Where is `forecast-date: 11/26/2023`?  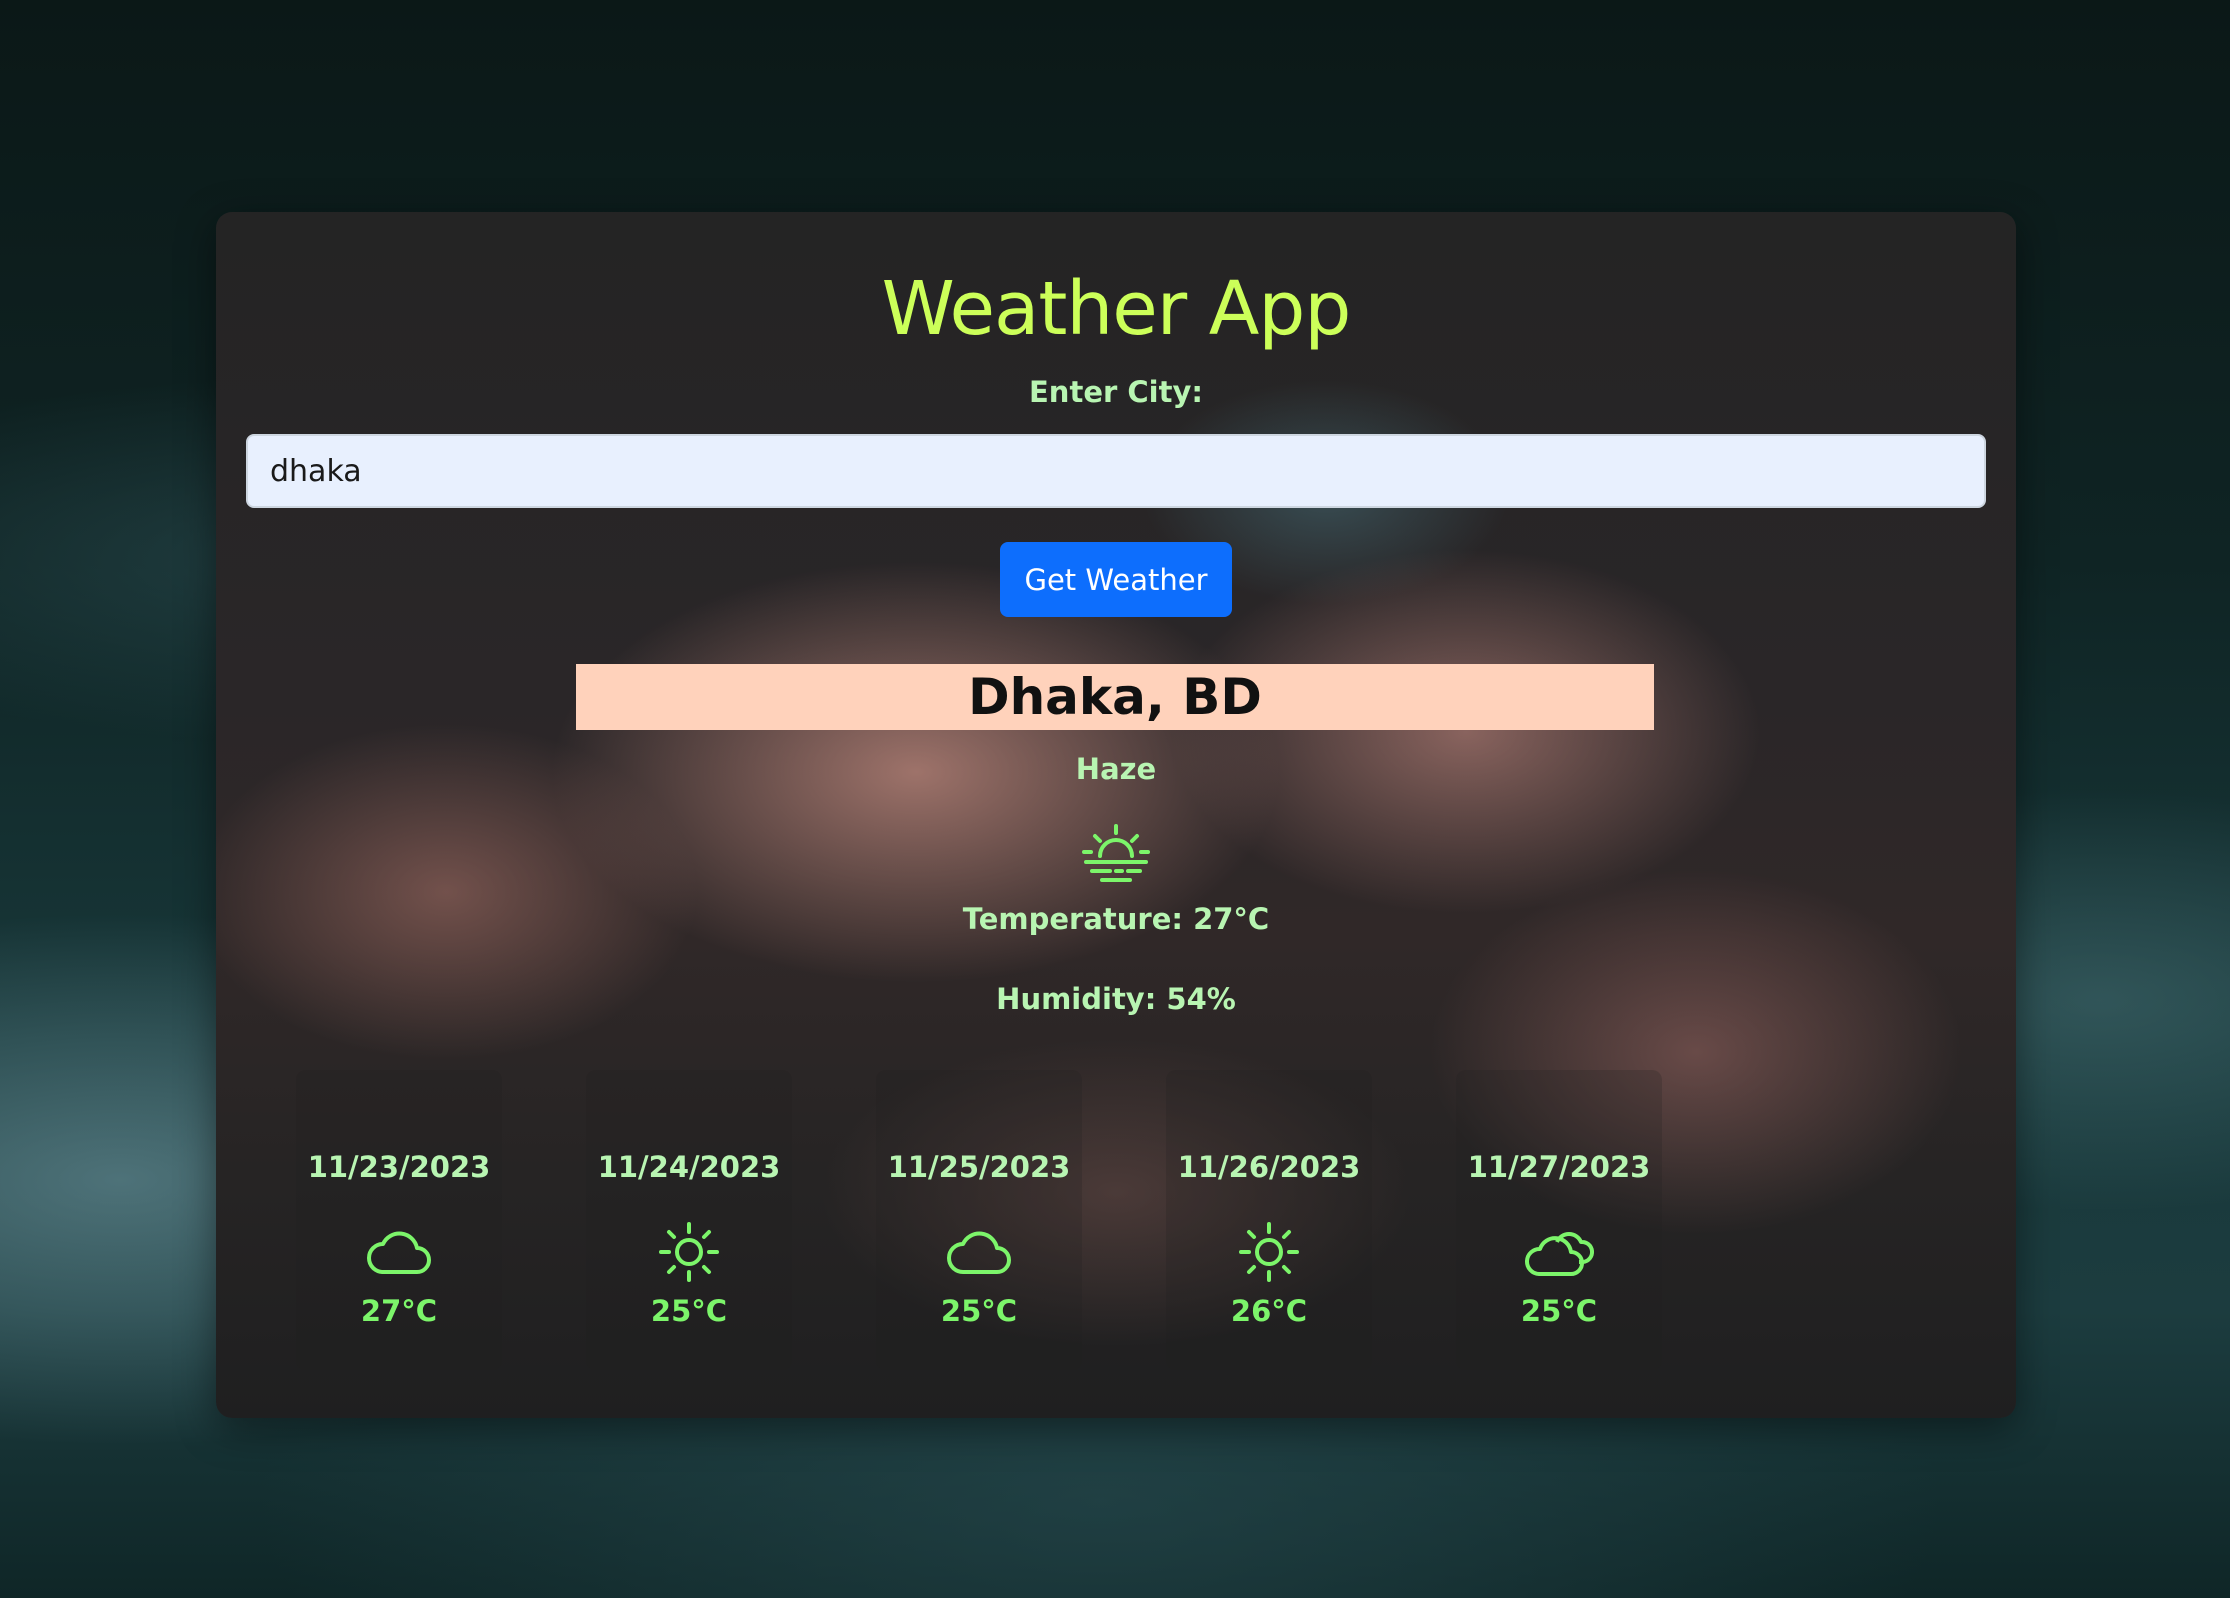
forecast-date: 11/26/2023 is located at coordinates (1269, 1167).